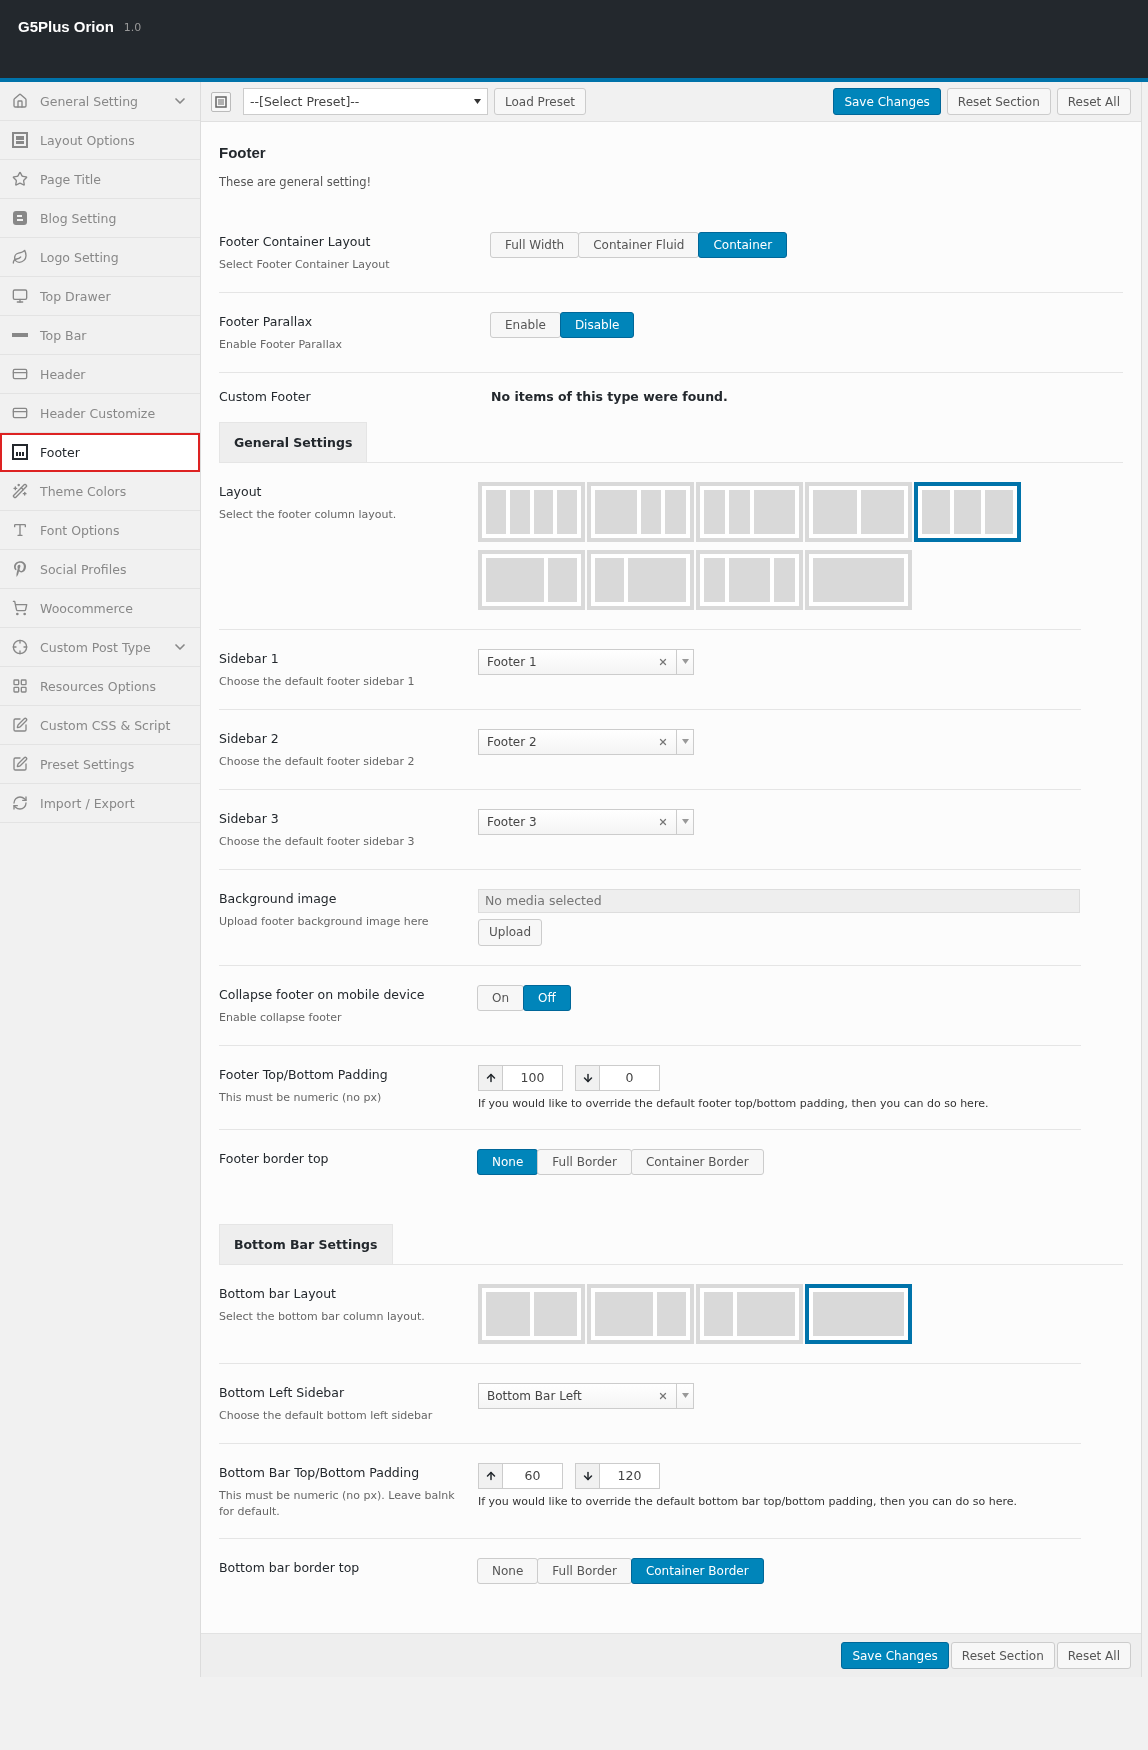 Image resolution: width=1148 pixels, height=1750 pixels. What do you see at coordinates (293, 441) in the screenshot?
I see `section-tab: General Settings` at bounding box center [293, 441].